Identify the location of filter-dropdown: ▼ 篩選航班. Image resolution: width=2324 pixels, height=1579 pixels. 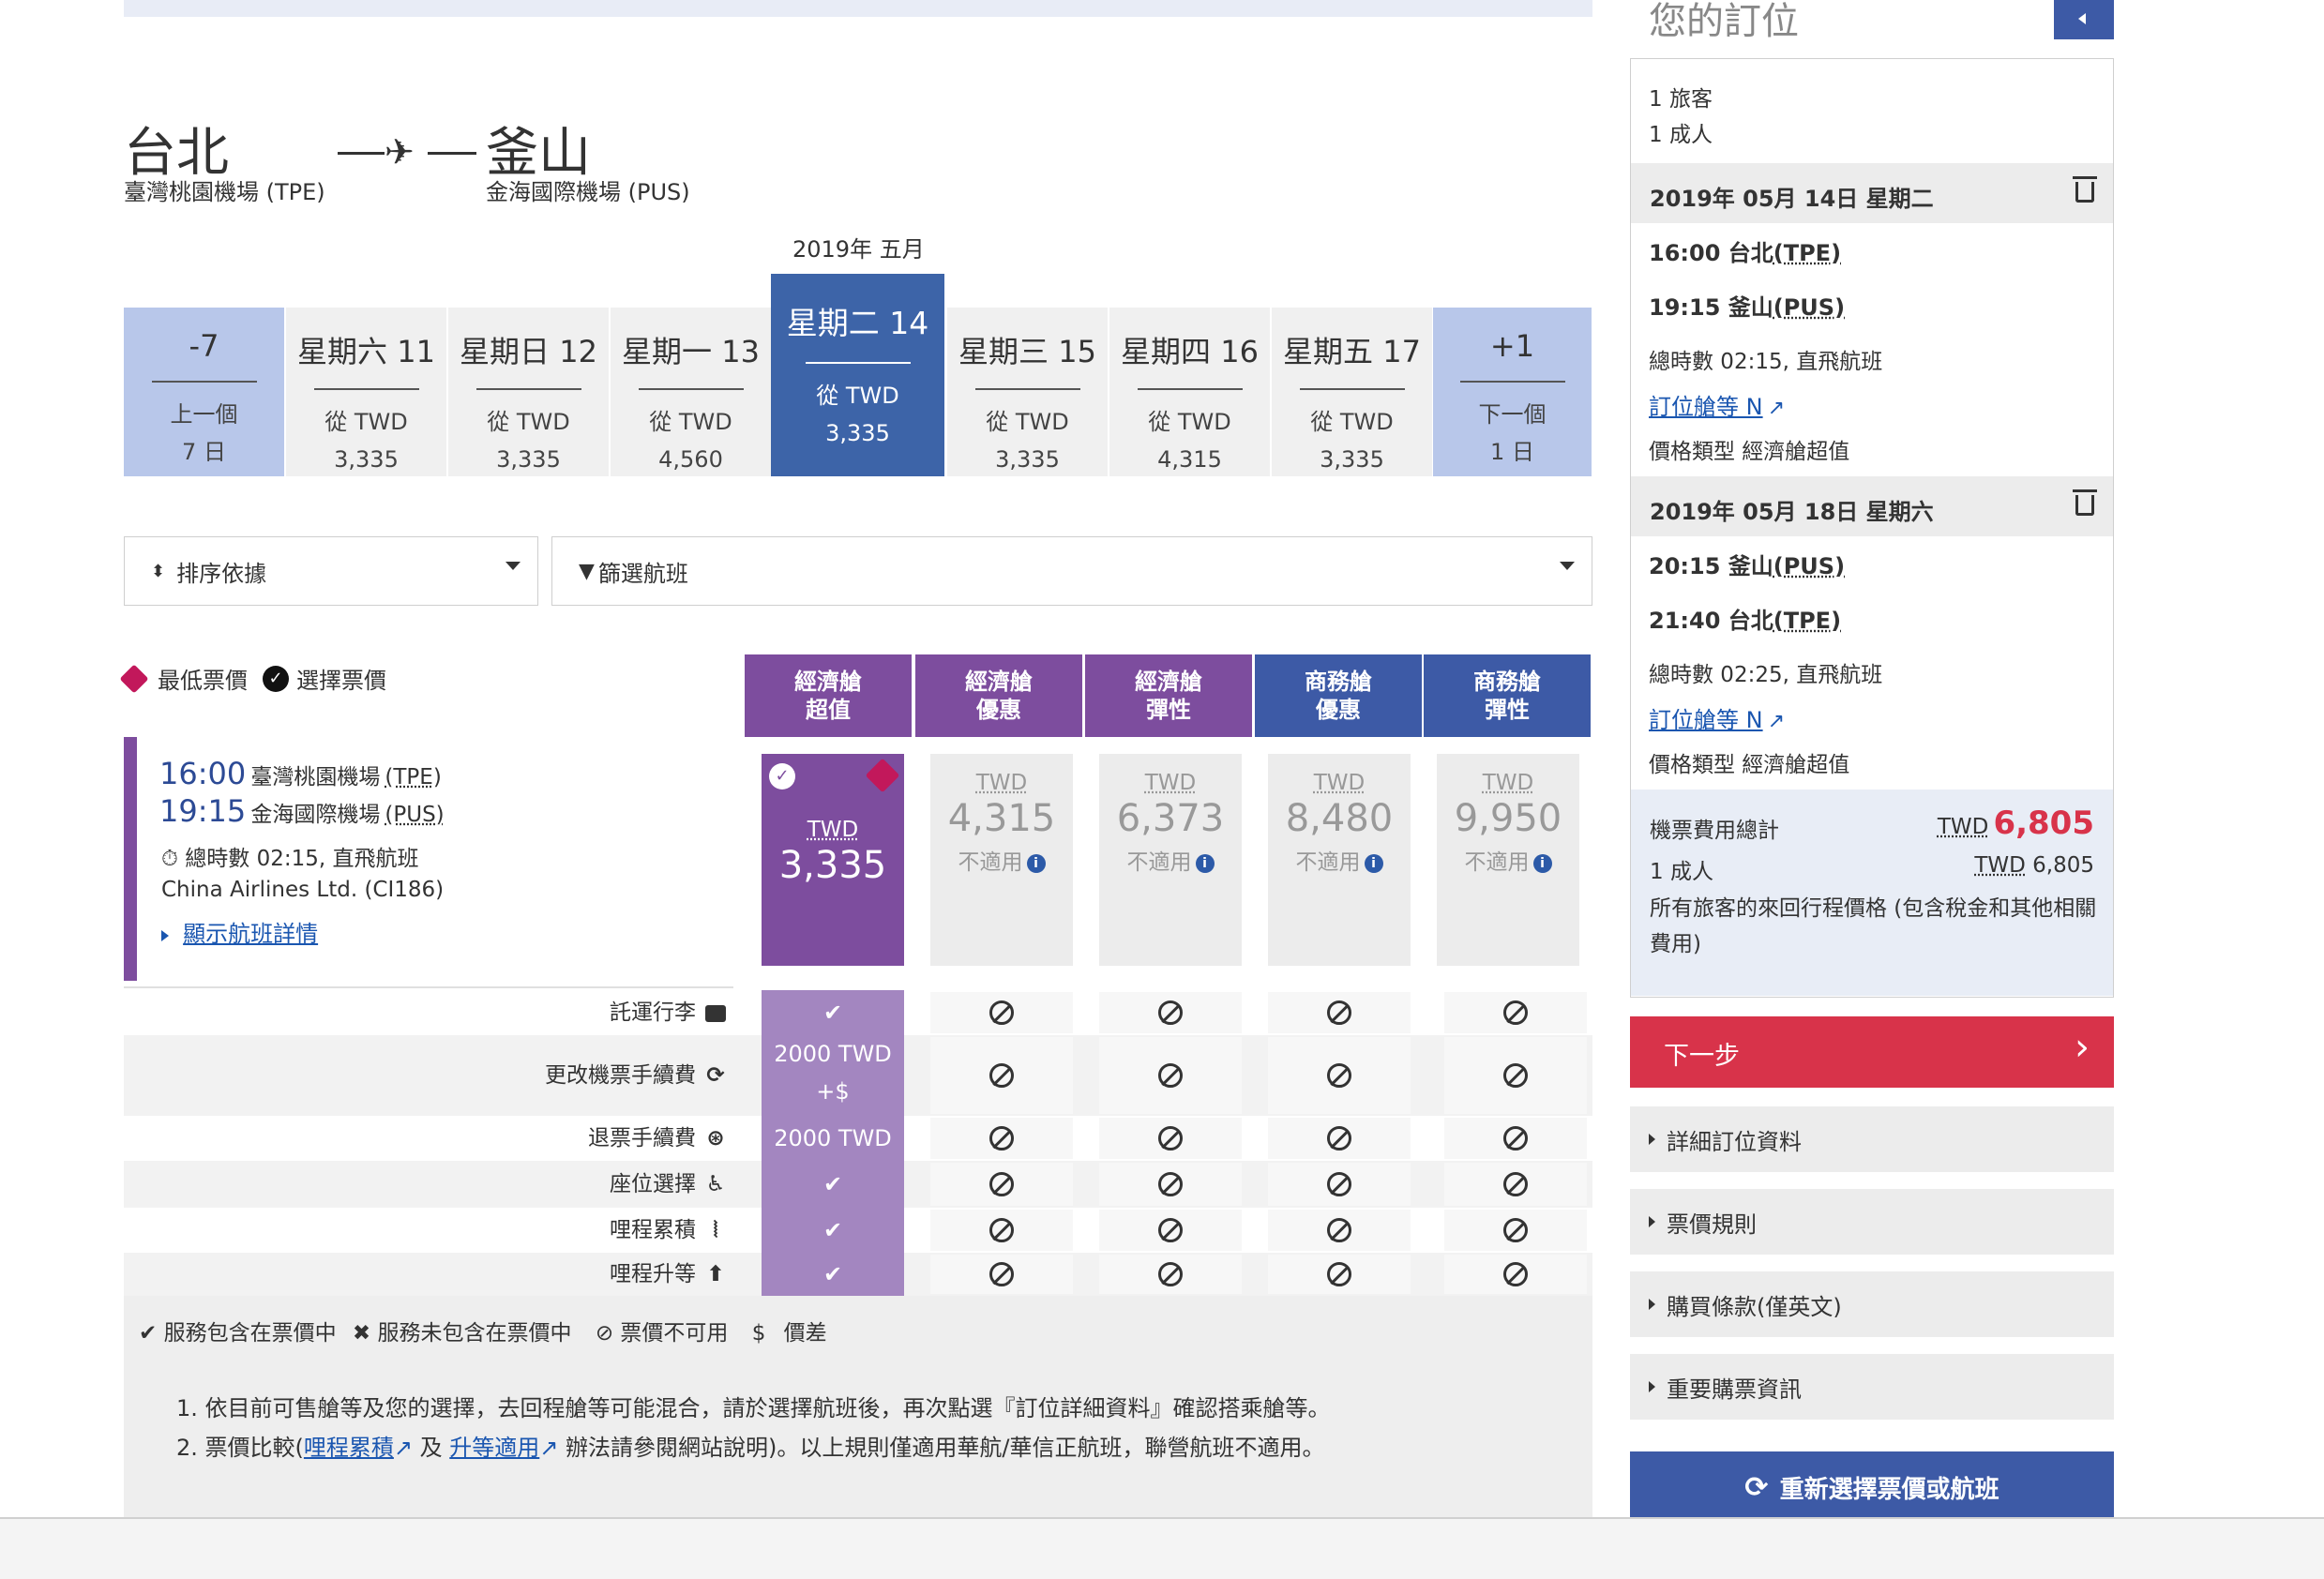
(1071, 571).